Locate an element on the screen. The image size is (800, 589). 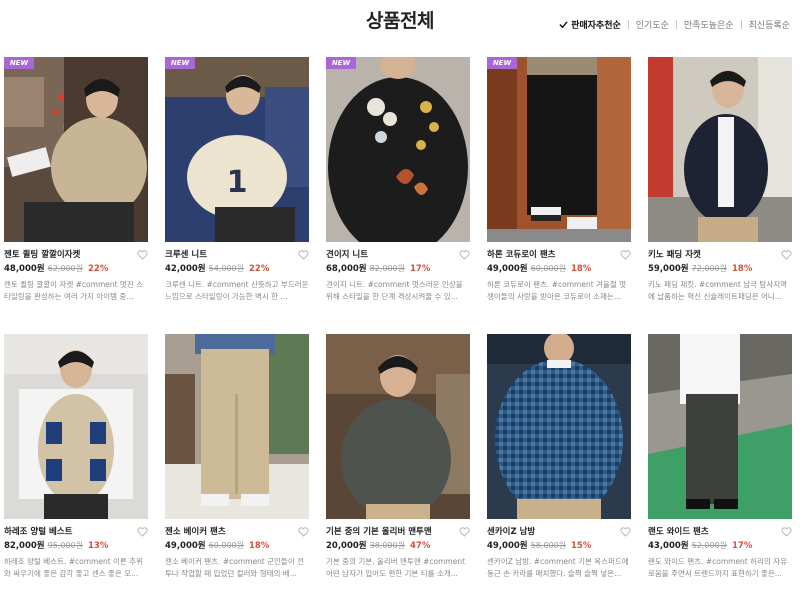
product-price: 42,000원 is located at coordinates (185, 269).